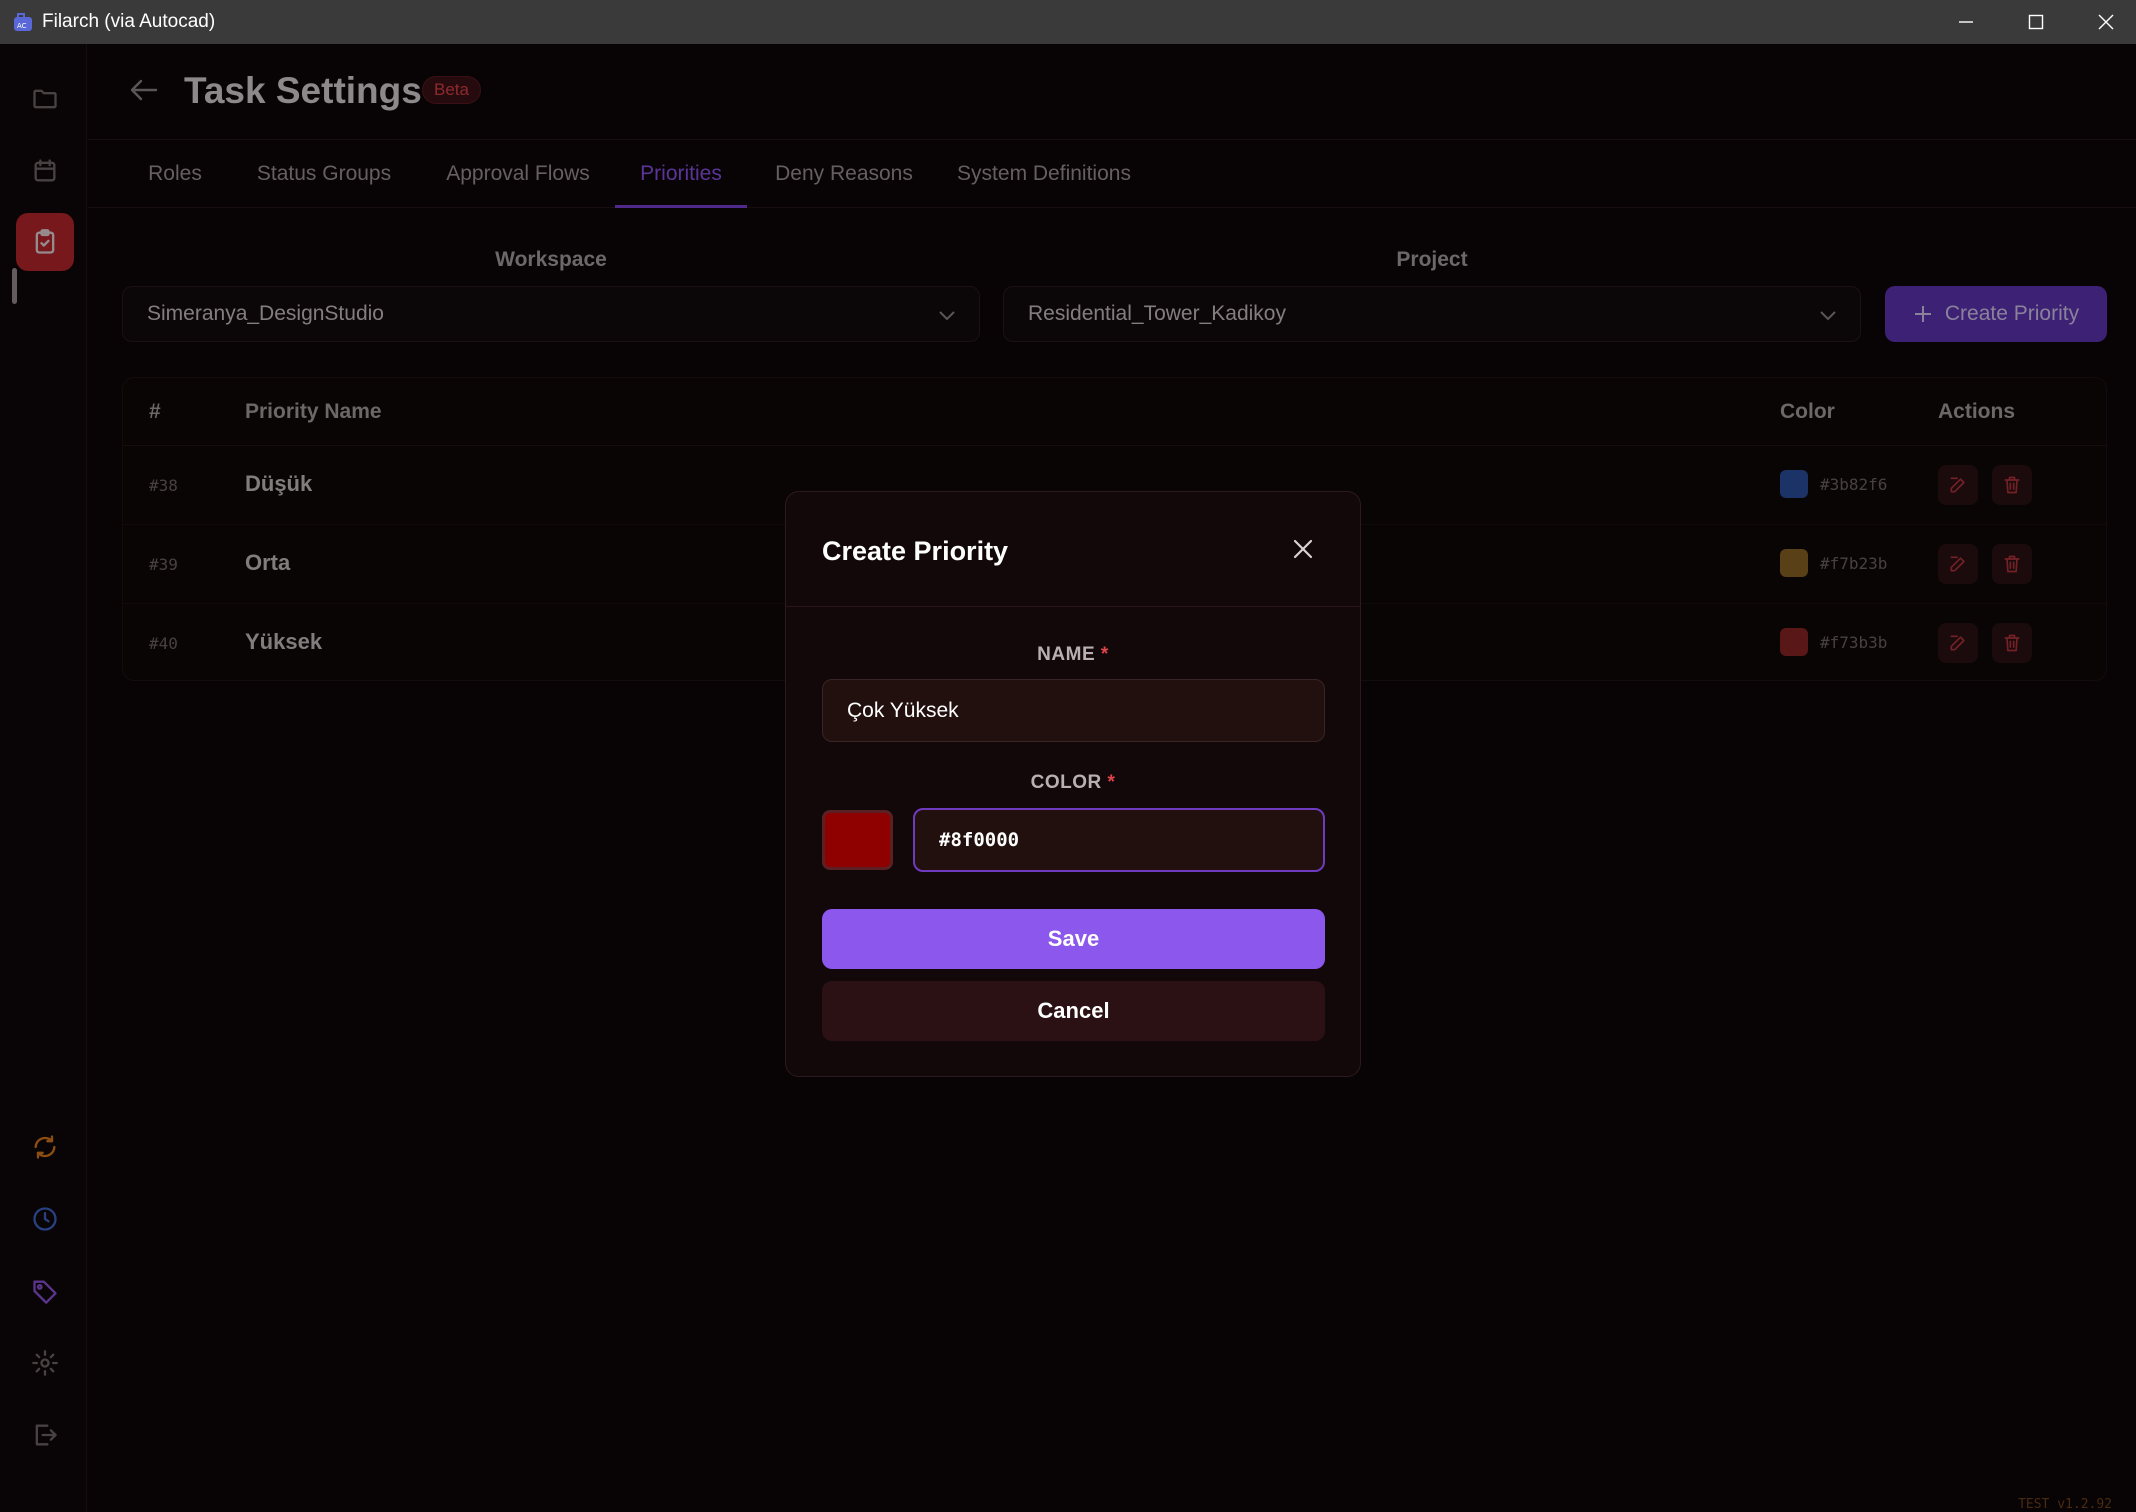 Image resolution: width=2136 pixels, height=1512 pixels. Describe the element at coordinates (903, 710) in the screenshot. I see `name-input-value: Çok Yüksek` at that location.